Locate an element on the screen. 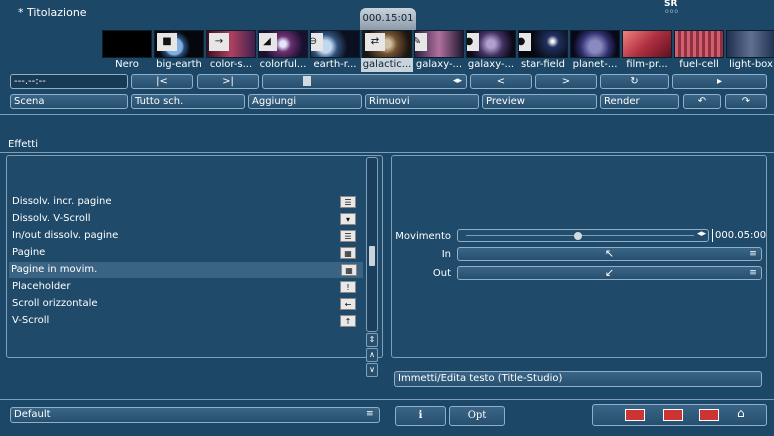  thumbnail-label: fuel-cell is located at coordinates (699, 64).